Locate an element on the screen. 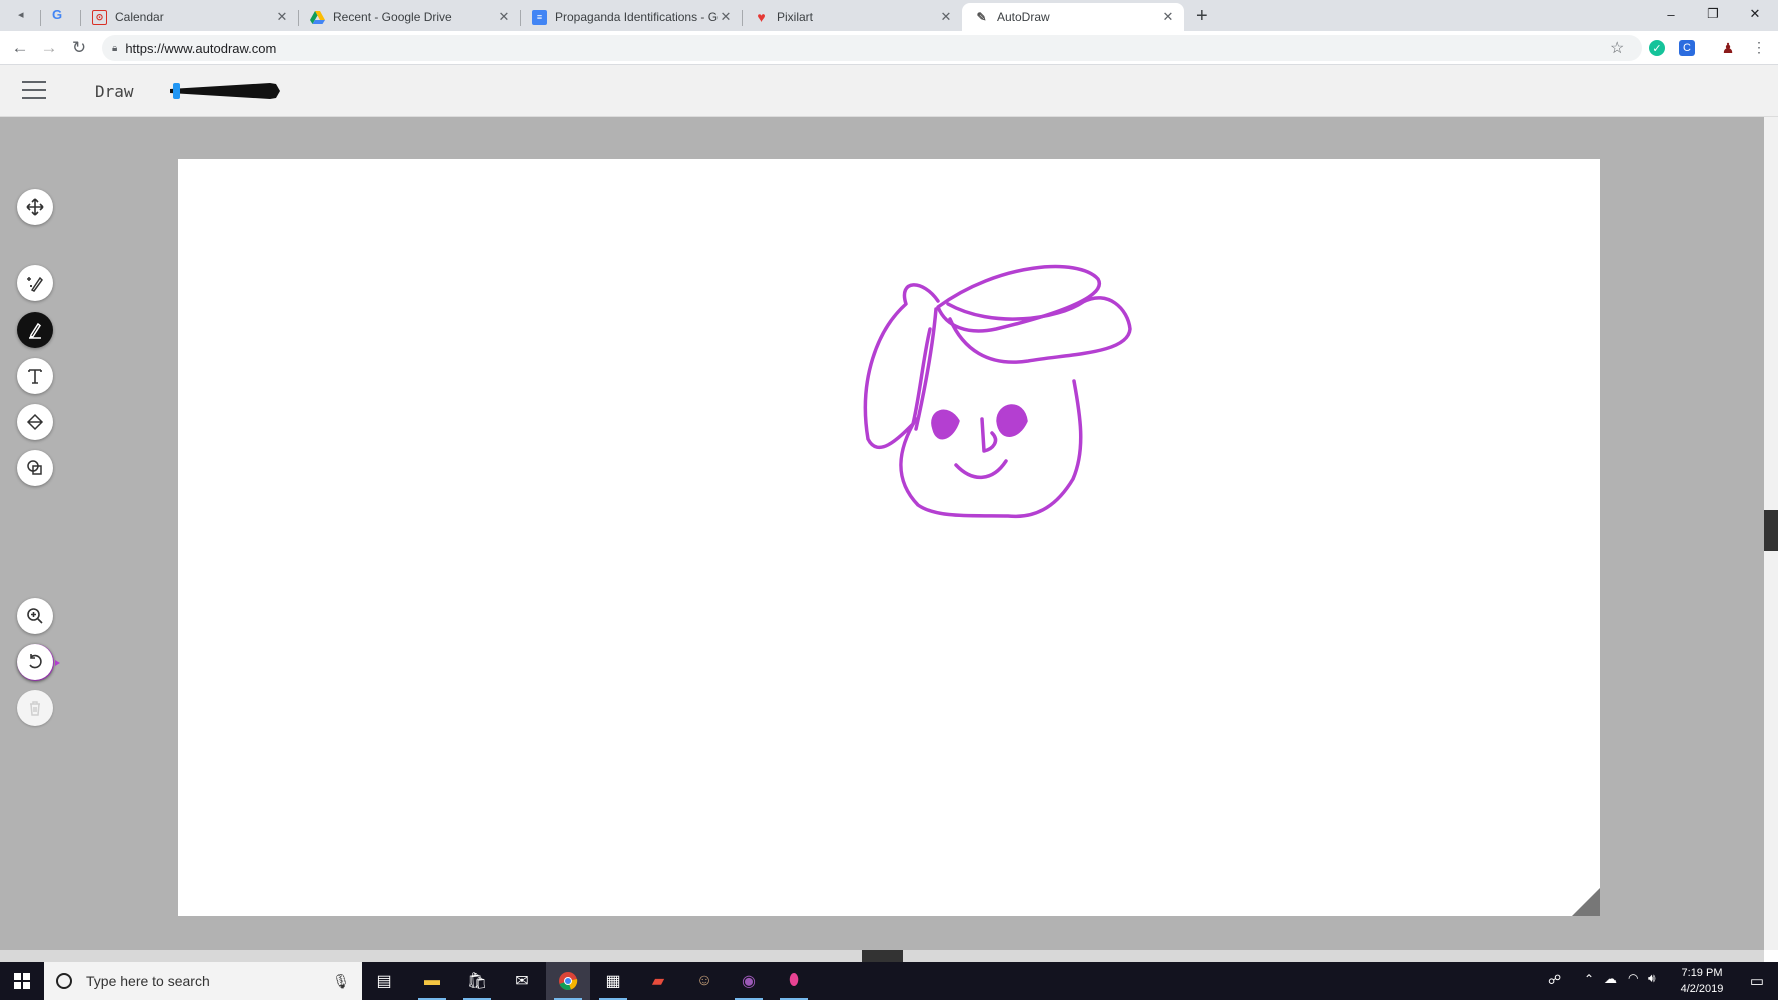  shapes-icon is located at coordinates (34, 467).